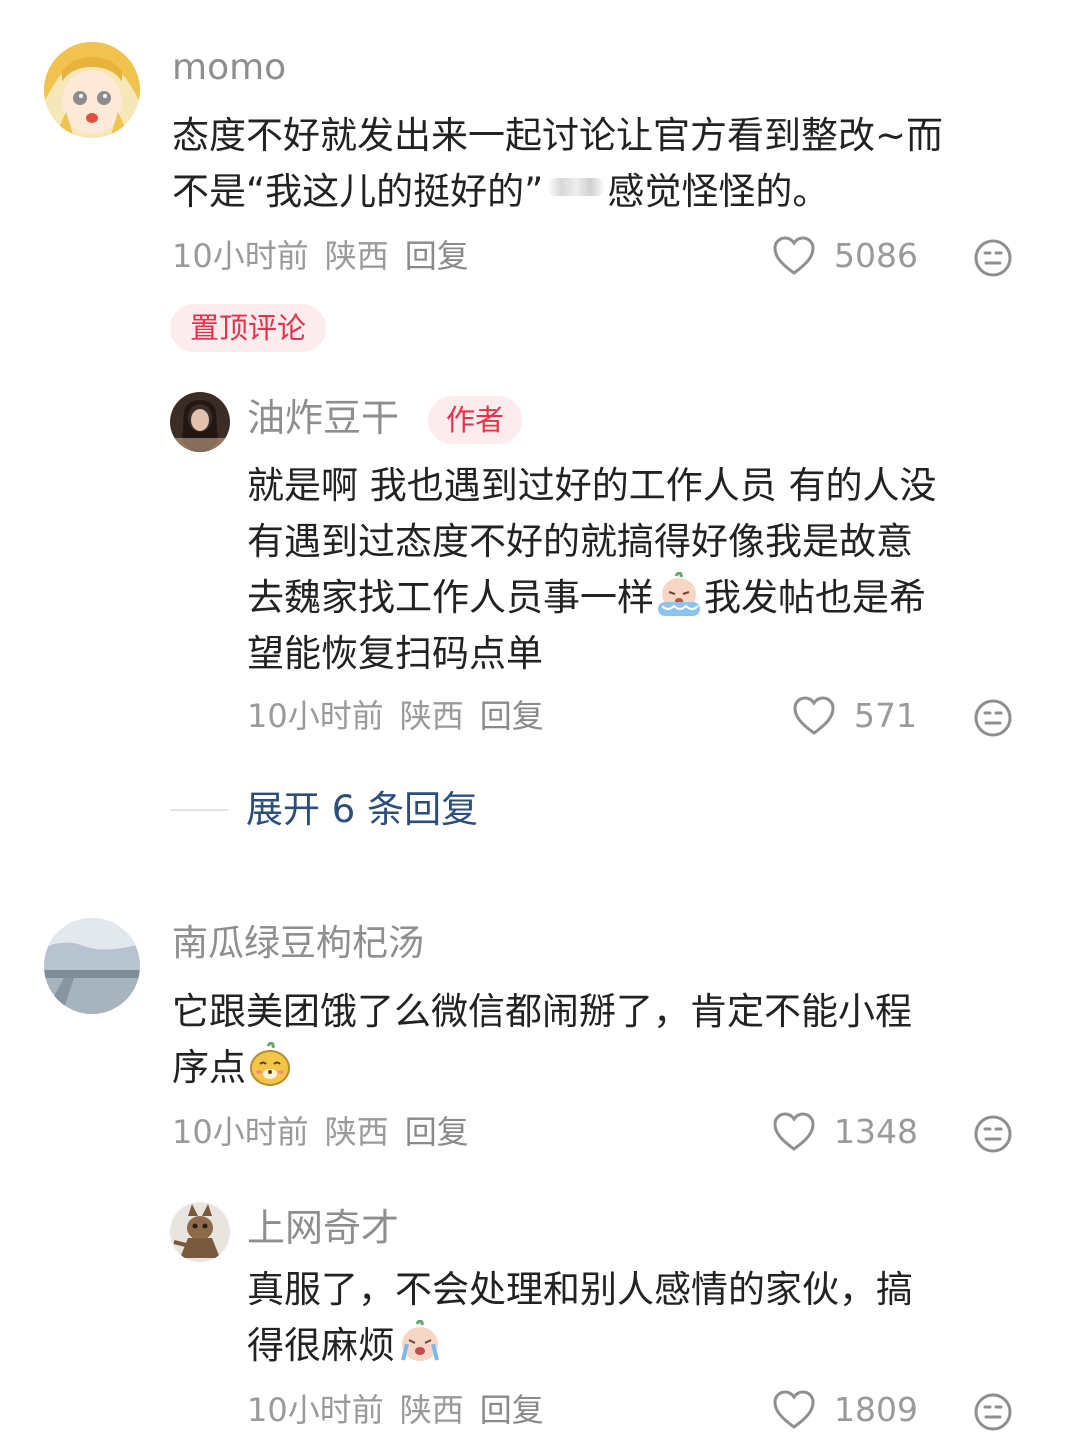 Image resolution: width=1079 pixels, height=1451 pixels. Describe the element at coordinates (885, 715) in the screenshot. I see `like-count: 571` at that location.